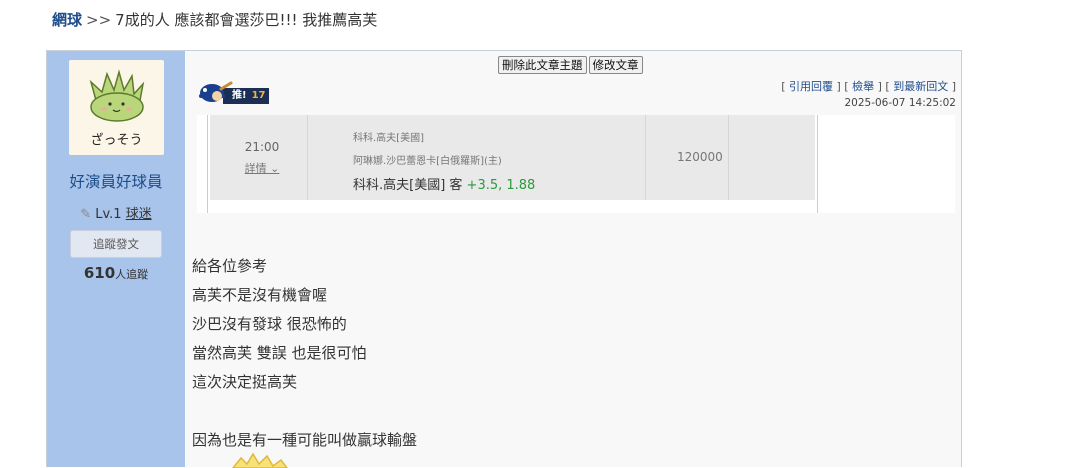  I want to click on body-line: 高芙不是沒有機會喔, so click(260, 295).